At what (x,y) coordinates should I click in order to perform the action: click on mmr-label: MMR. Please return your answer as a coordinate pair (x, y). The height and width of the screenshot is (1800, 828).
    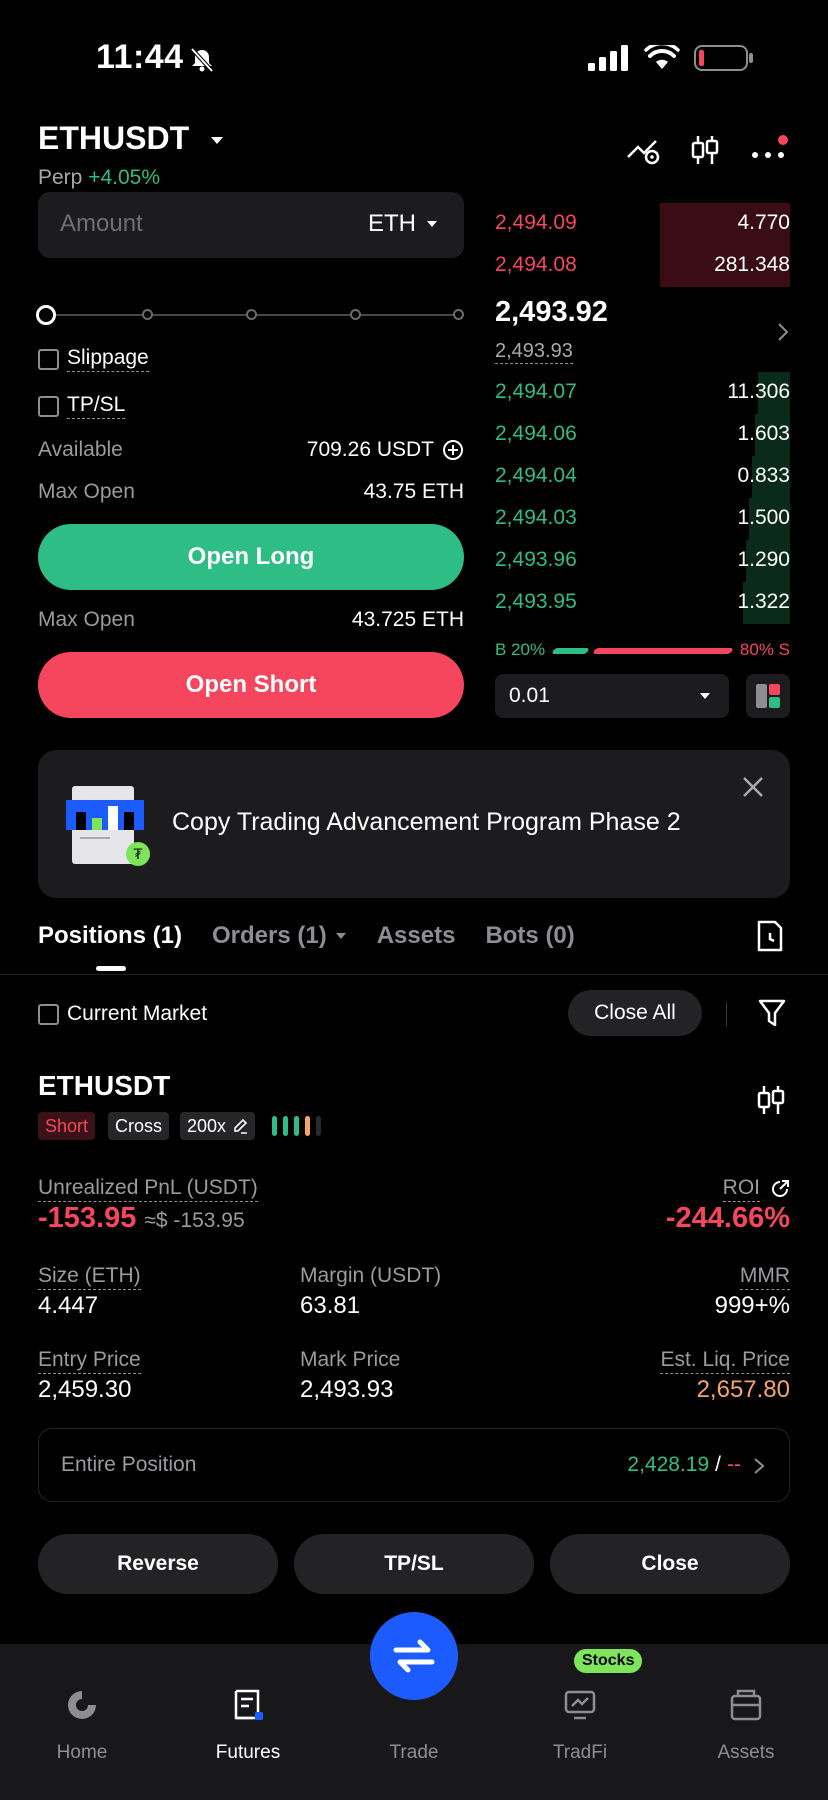
    Looking at the image, I should click on (764, 1277).